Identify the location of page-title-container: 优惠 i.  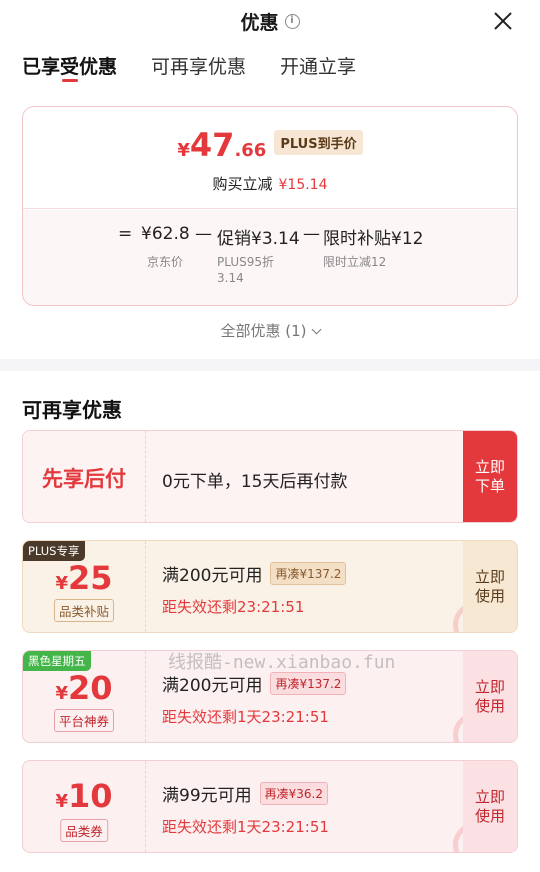
(270, 21).